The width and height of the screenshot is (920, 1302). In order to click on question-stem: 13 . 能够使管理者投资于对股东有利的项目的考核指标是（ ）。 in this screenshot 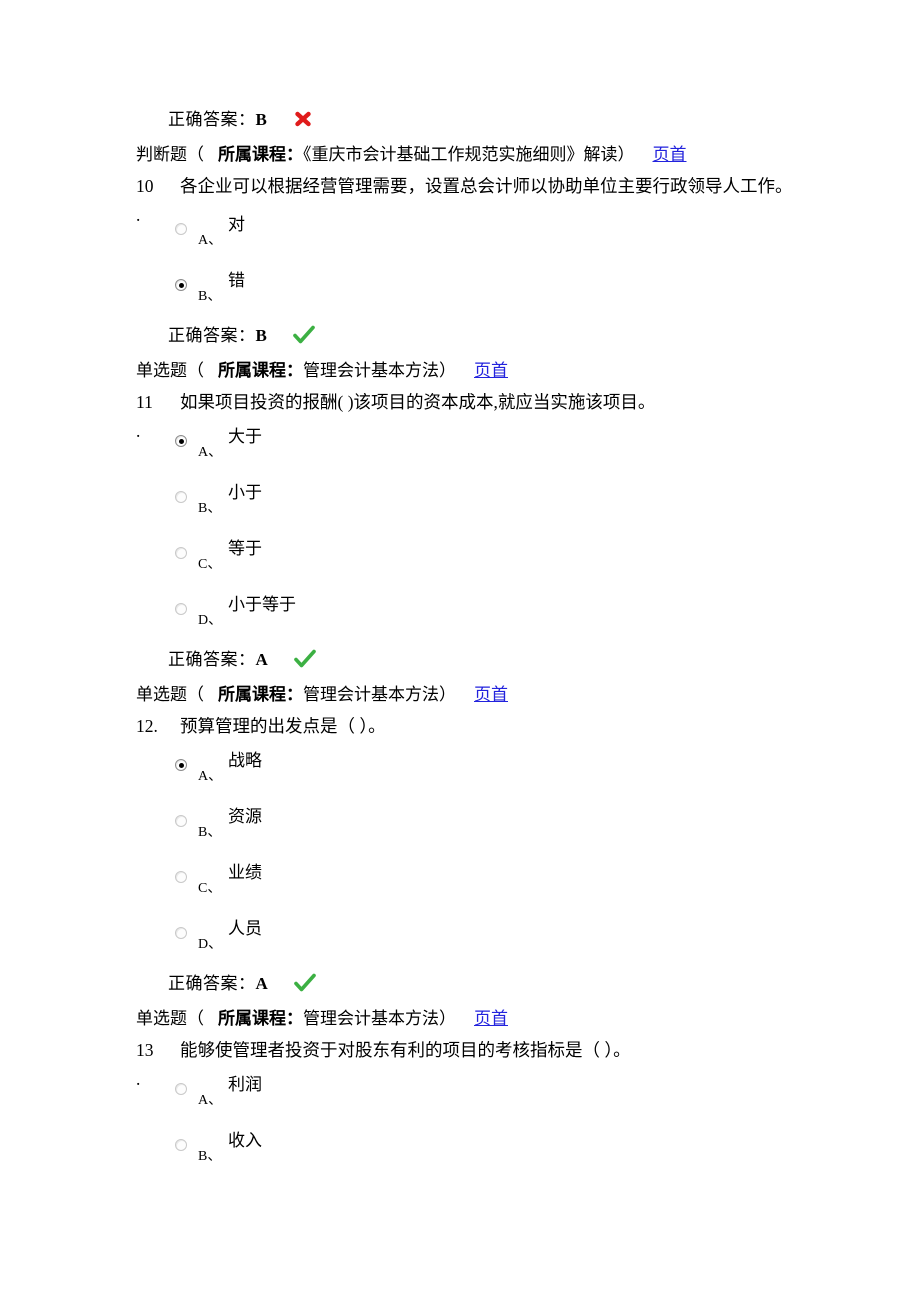, I will do `click(528, 1062)`.